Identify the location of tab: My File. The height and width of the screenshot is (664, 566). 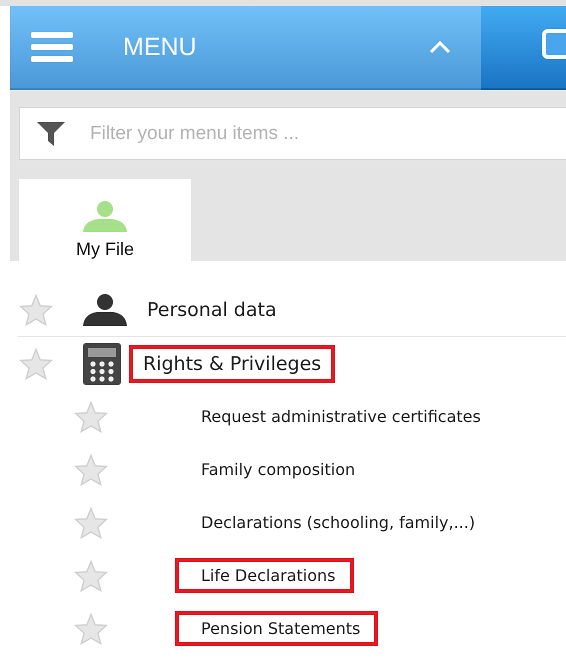
(105, 220).